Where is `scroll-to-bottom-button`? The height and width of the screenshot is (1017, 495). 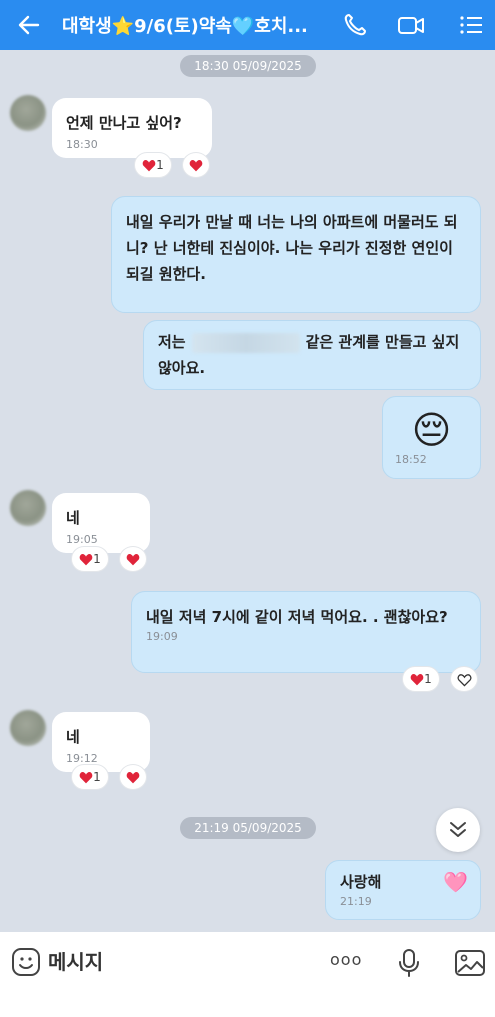 scroll-to-bottom-button is located at coordinates (458, 830).